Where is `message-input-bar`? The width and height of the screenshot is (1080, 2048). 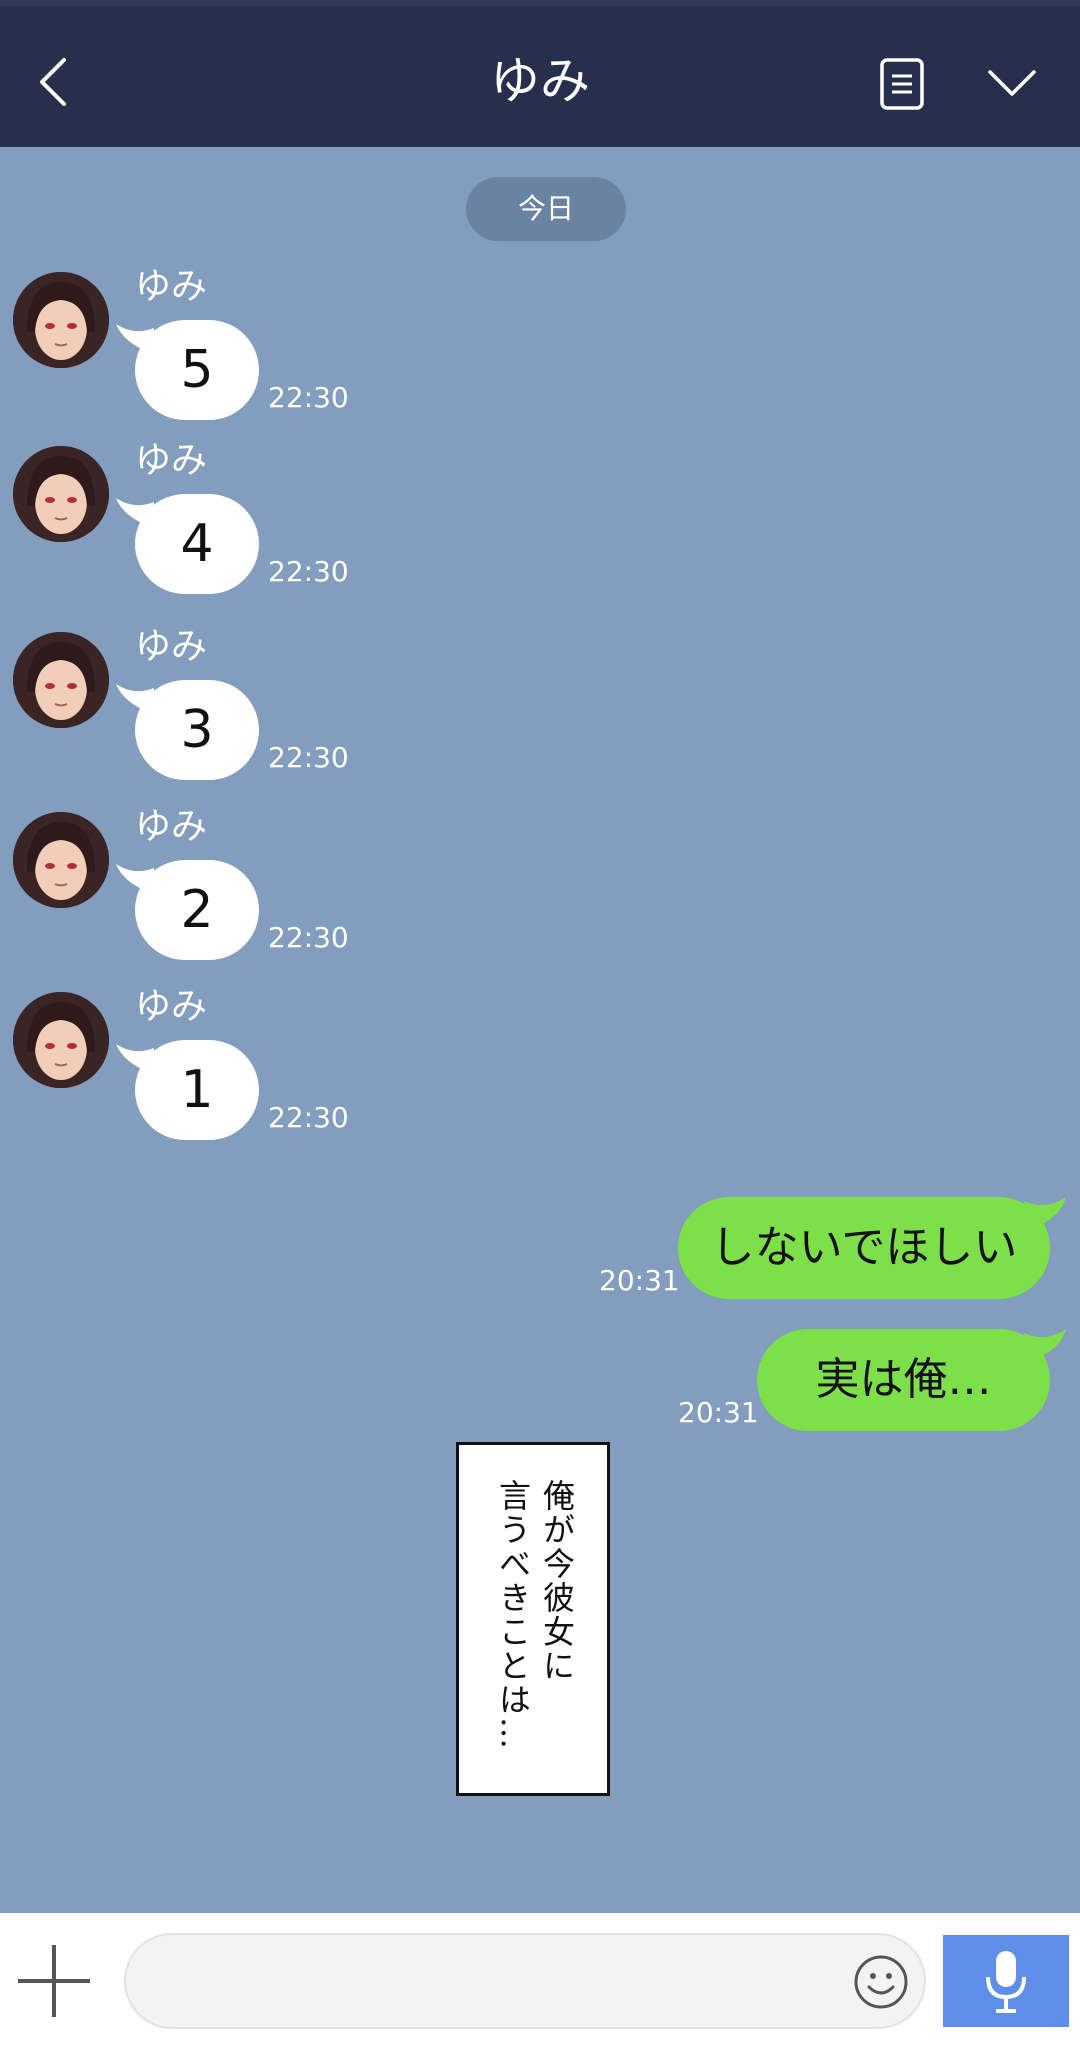
message-input-bar is located at coordinates (540, 1980).